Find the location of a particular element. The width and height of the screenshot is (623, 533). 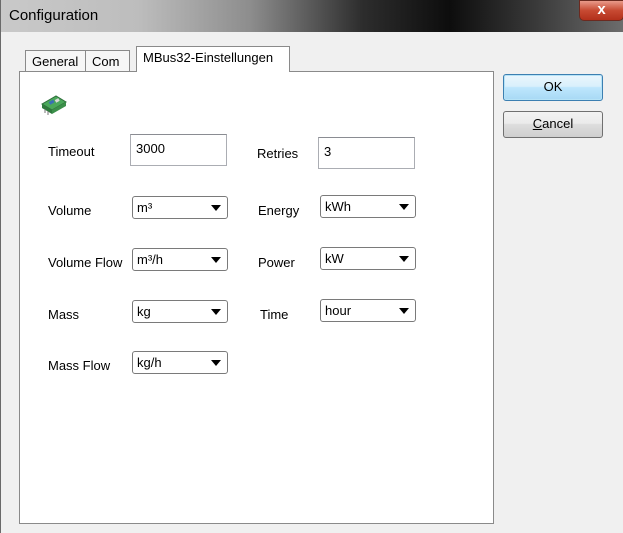

tab-com: Com is located at coordinates (107, 61).